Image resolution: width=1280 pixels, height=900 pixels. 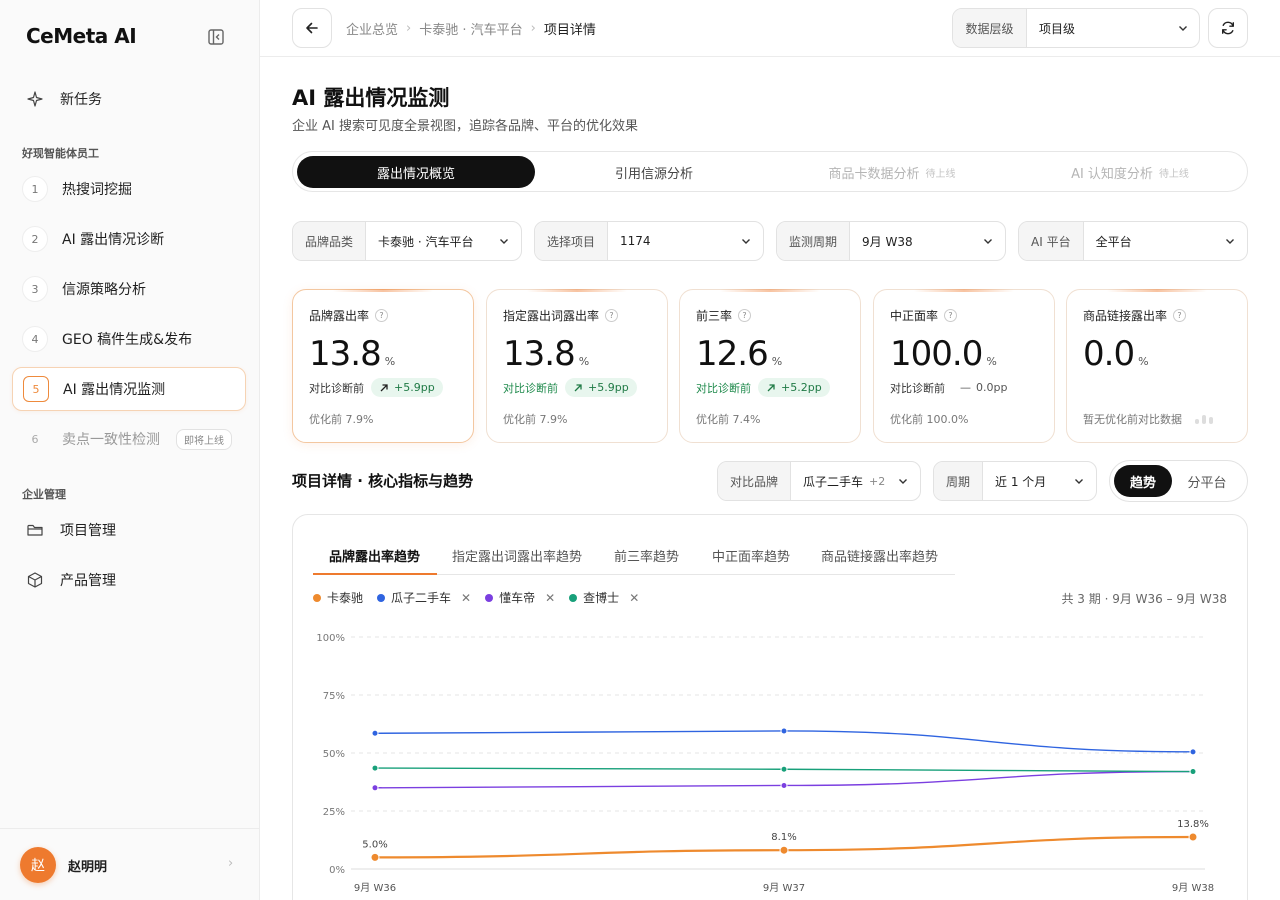 I want to click on kpi-value: 0.0%, so click(x=1116, y=354).